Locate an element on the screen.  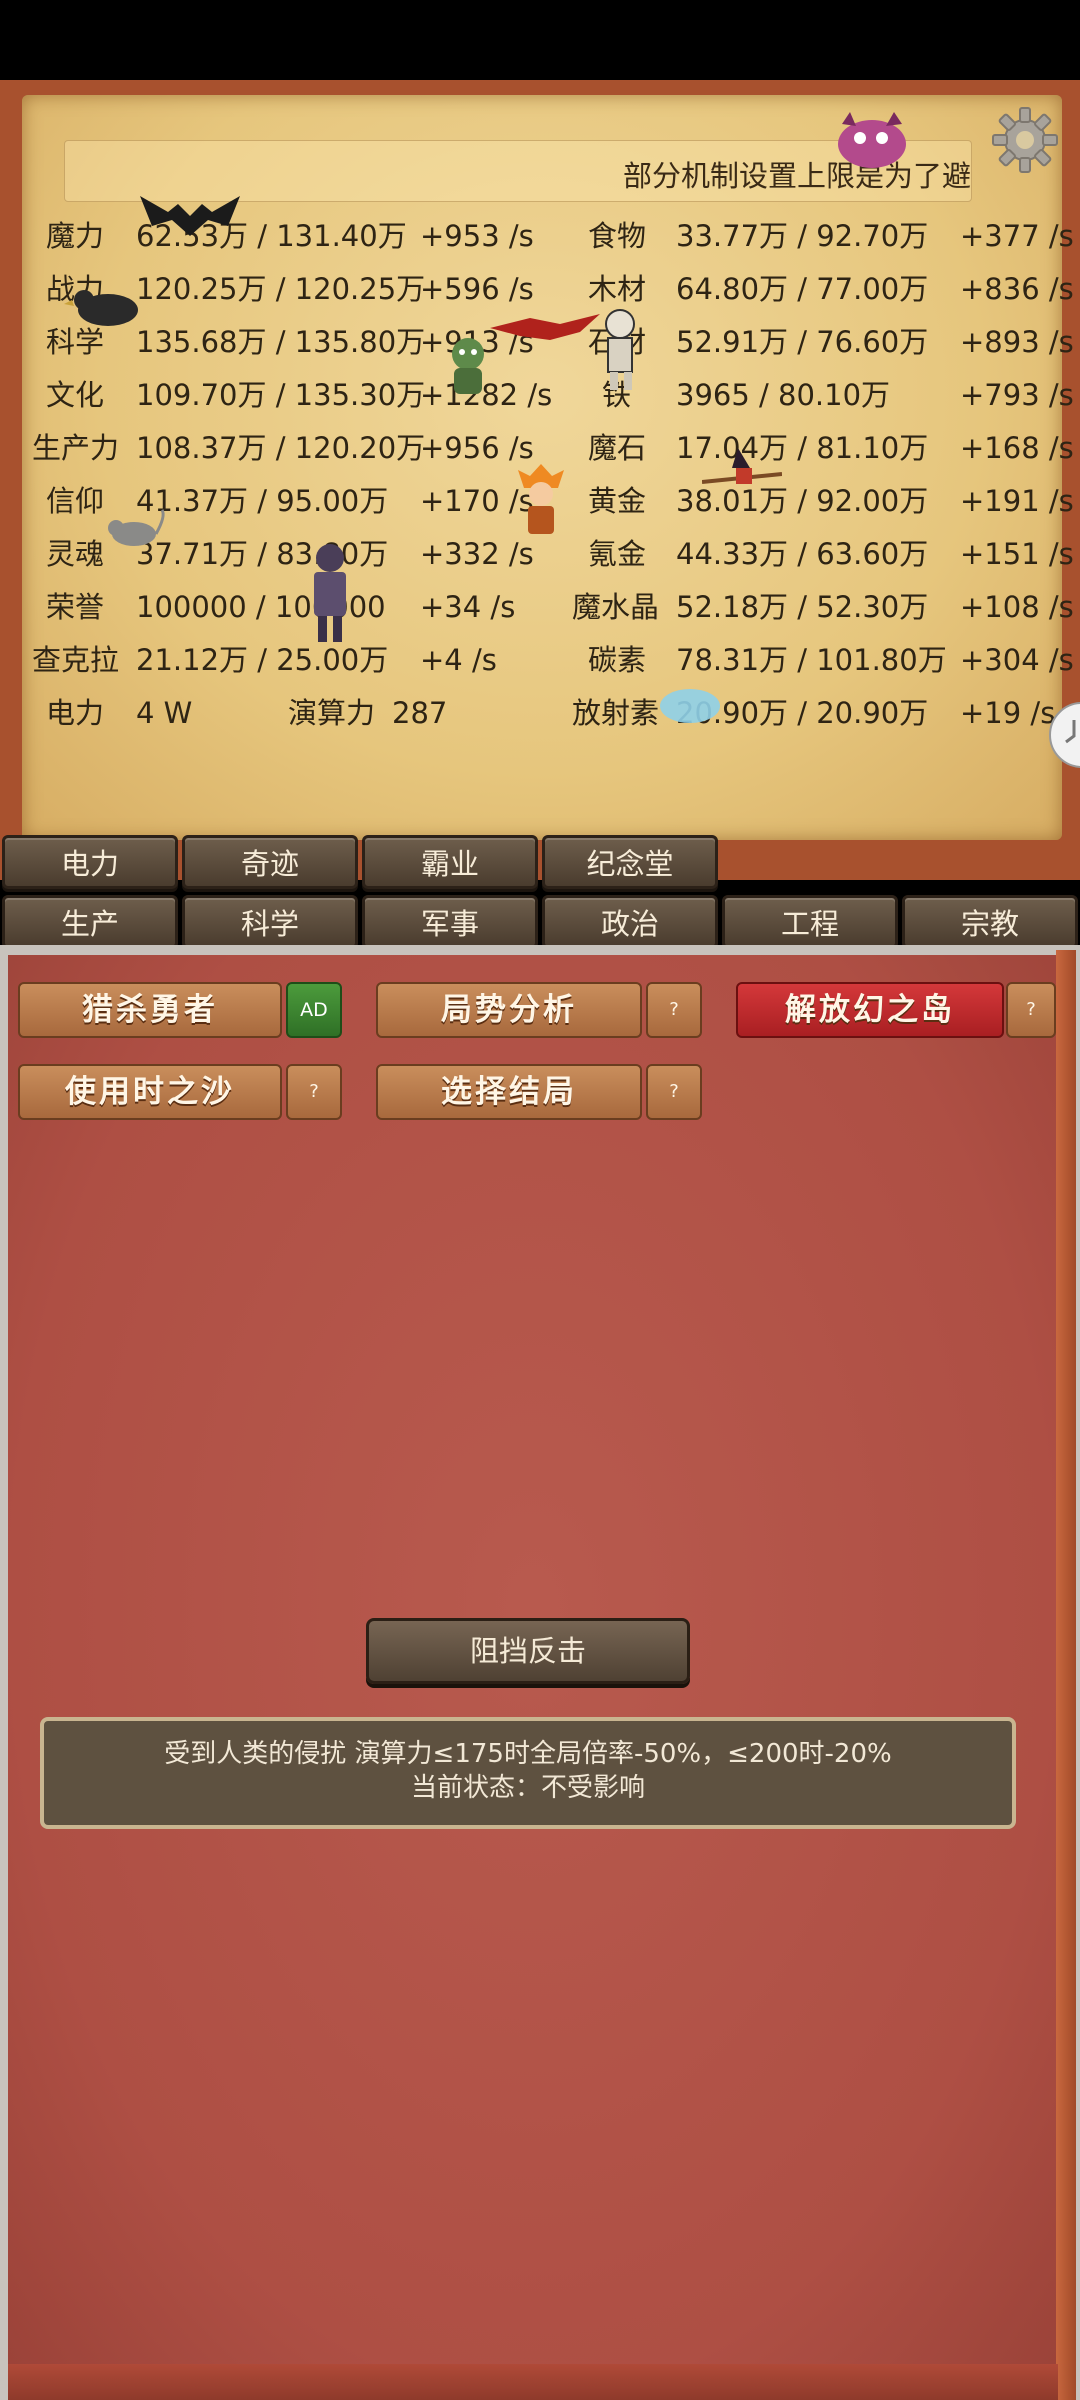
crow-sprite-icon is located at coordinates (101, 308).